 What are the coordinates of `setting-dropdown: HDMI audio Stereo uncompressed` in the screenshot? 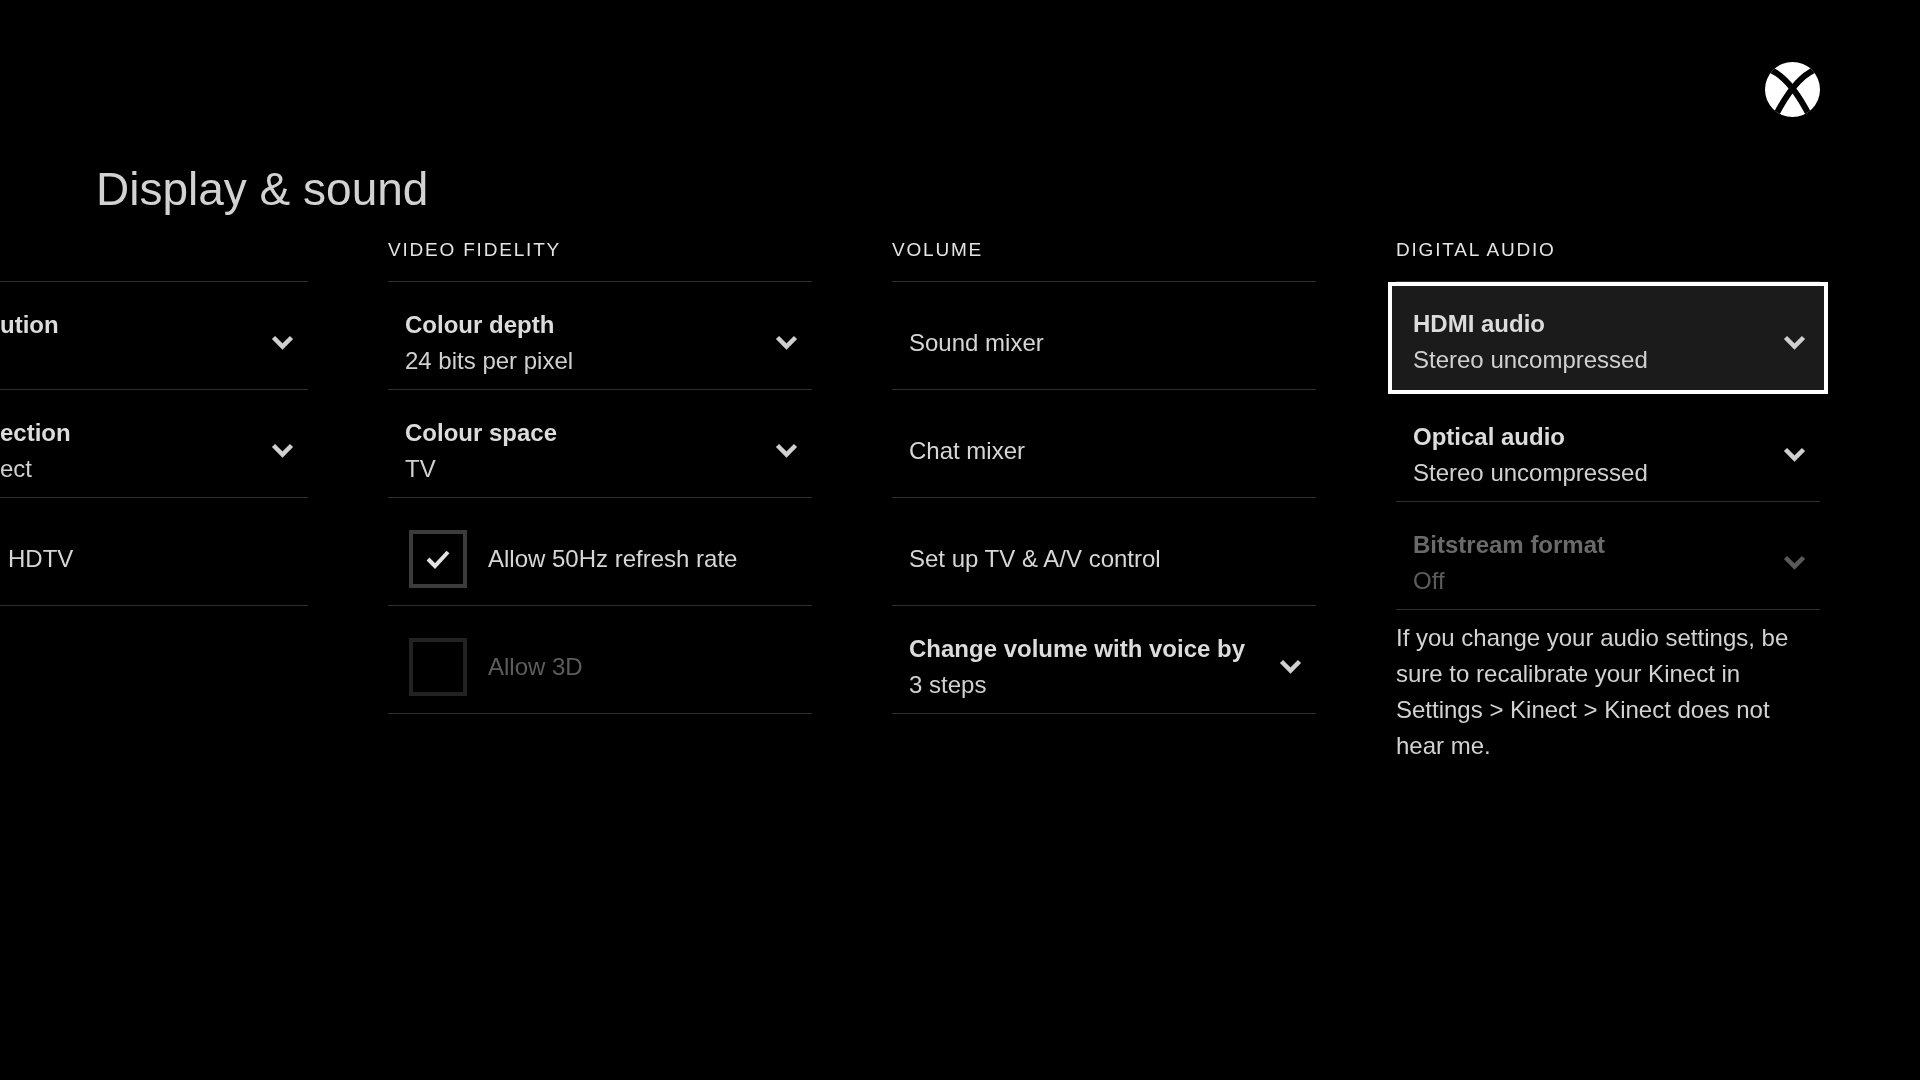 It's located at (1608, 338).